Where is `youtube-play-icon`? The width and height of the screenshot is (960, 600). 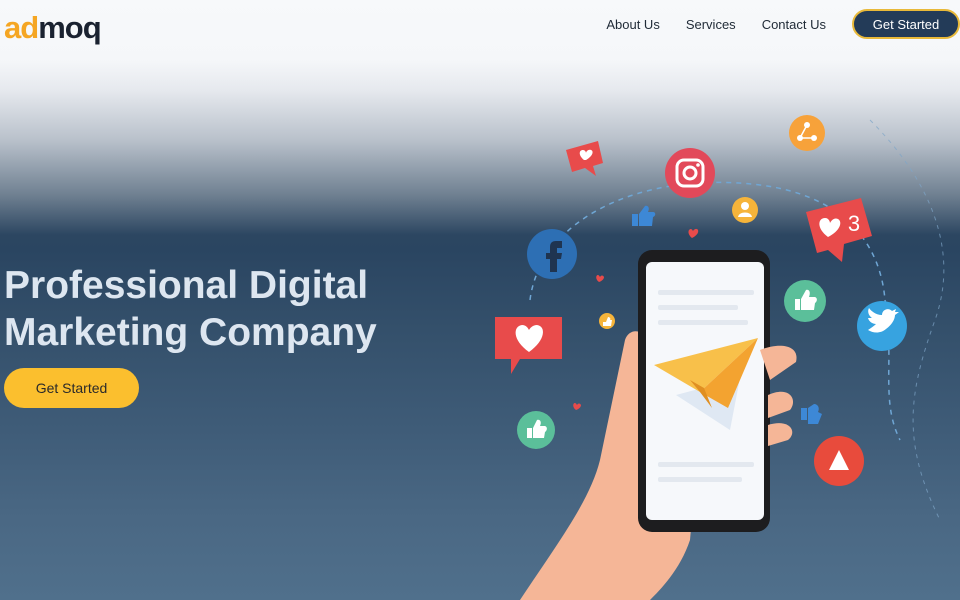
youtube-play-icon is located at coordinates (839, 461).